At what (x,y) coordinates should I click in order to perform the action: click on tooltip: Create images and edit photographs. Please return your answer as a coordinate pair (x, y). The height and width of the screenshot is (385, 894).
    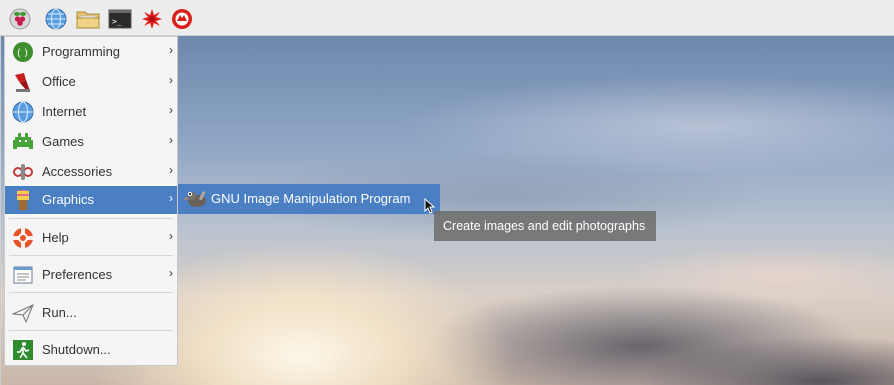
    Looking at the image, I should click on (545, 226).